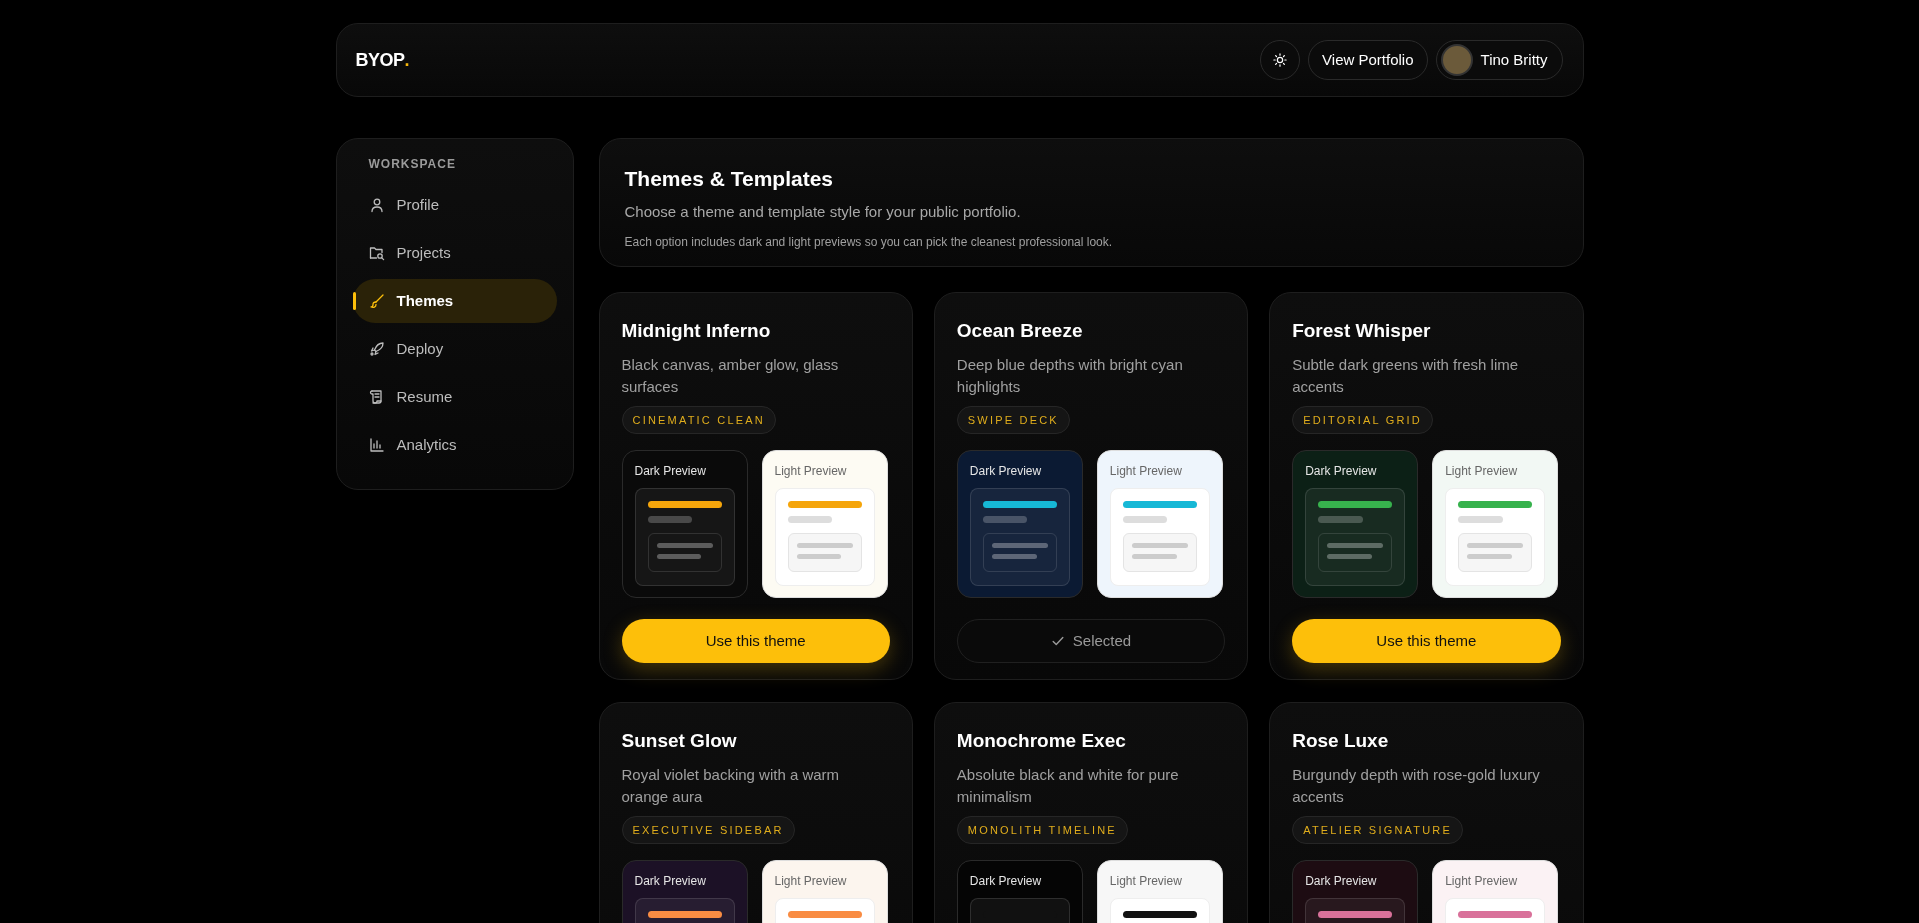  What do you see at coordinates (1020, 331) in the screenshot?
I see `theme-name: Ocean Breeze` at bounding box center [1020, 331].